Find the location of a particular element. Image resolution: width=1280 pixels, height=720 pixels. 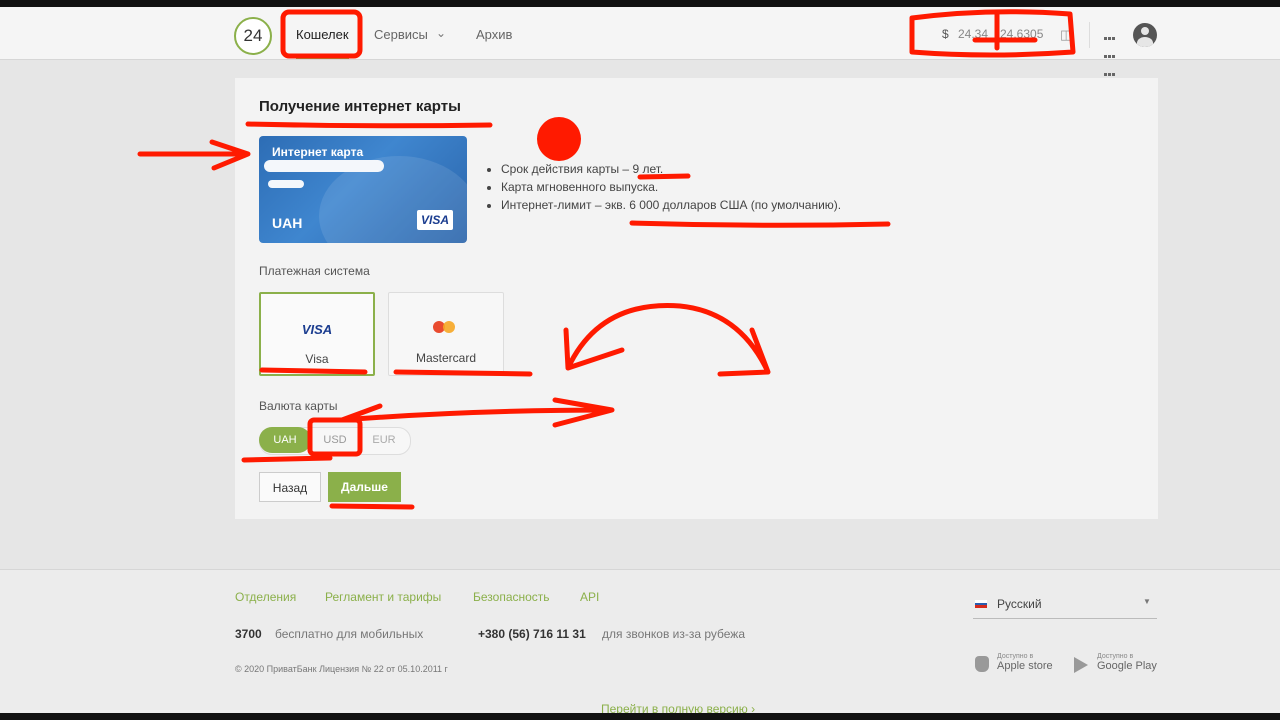

nav-archive: Архив is located at coordinates (494, 34).